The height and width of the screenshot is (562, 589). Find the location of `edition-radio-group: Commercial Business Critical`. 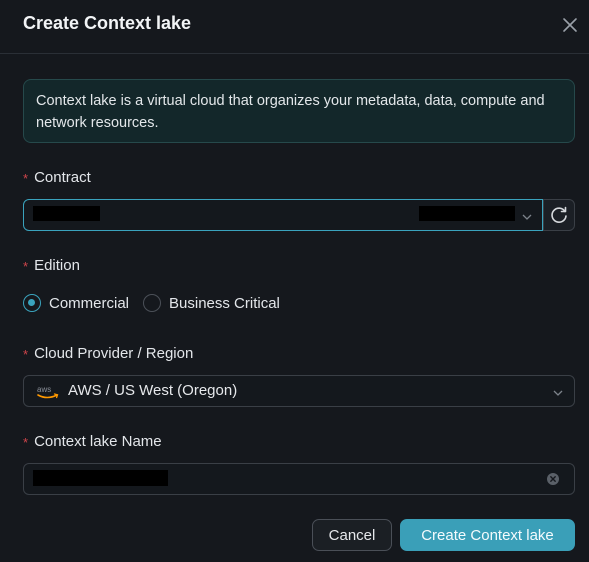

edition-radio-group: Commercial Business Critical is located at coordinates (158, 303).